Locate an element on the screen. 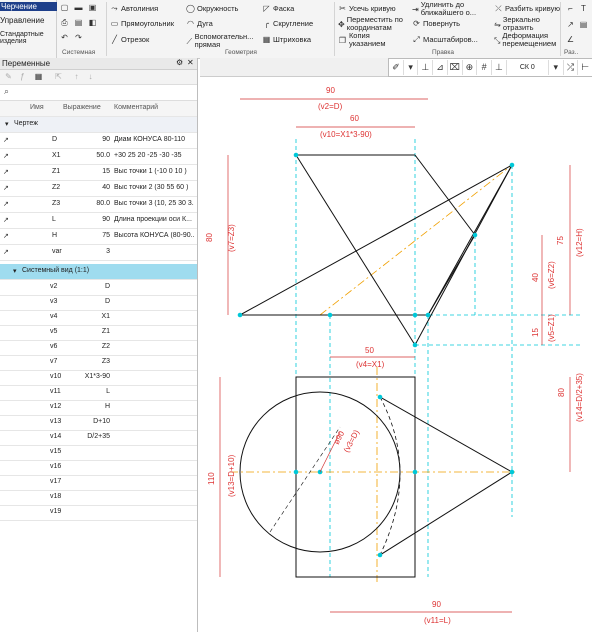  aux-line-button: ⟋ Вспомогательн... прямая is located at coordinates (222, 41).